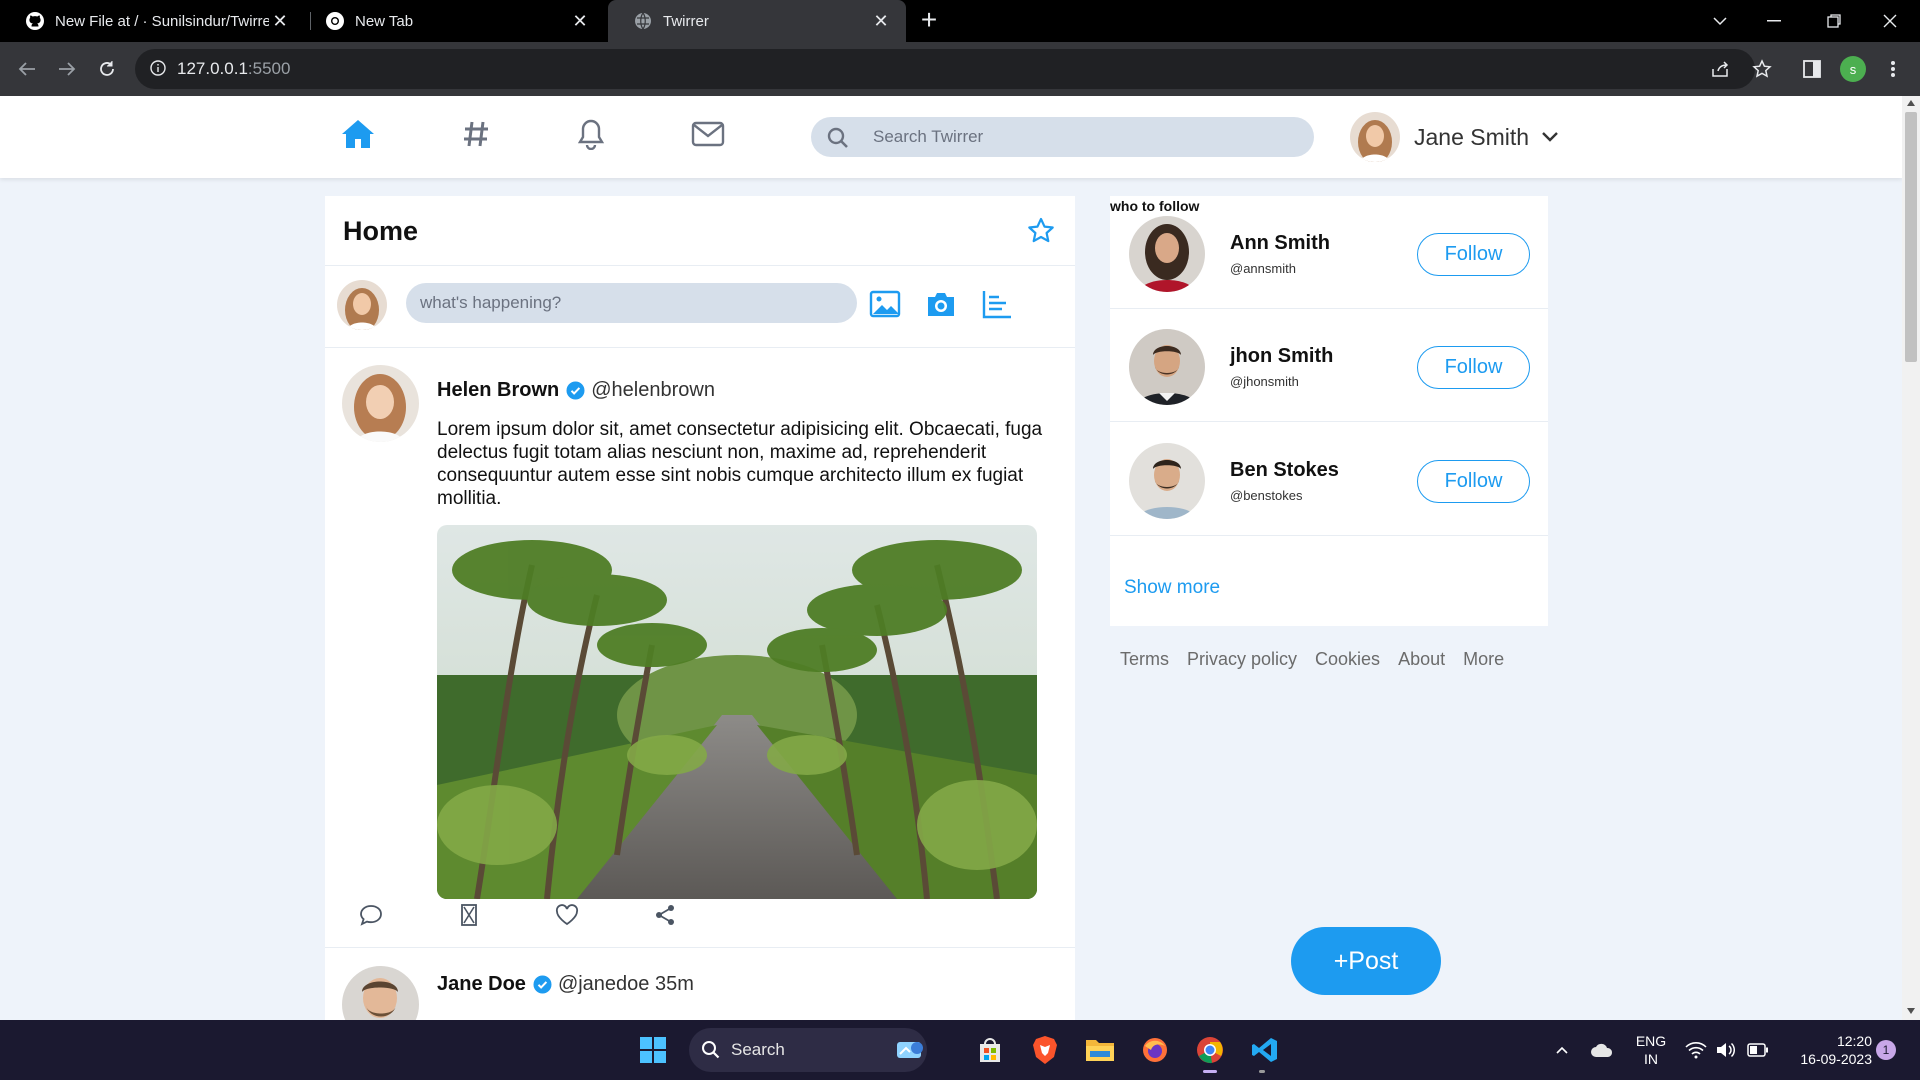 This screenshot has height=1080, width=1920. I want to click on chevron-up-icon, so click(1562, 1050).